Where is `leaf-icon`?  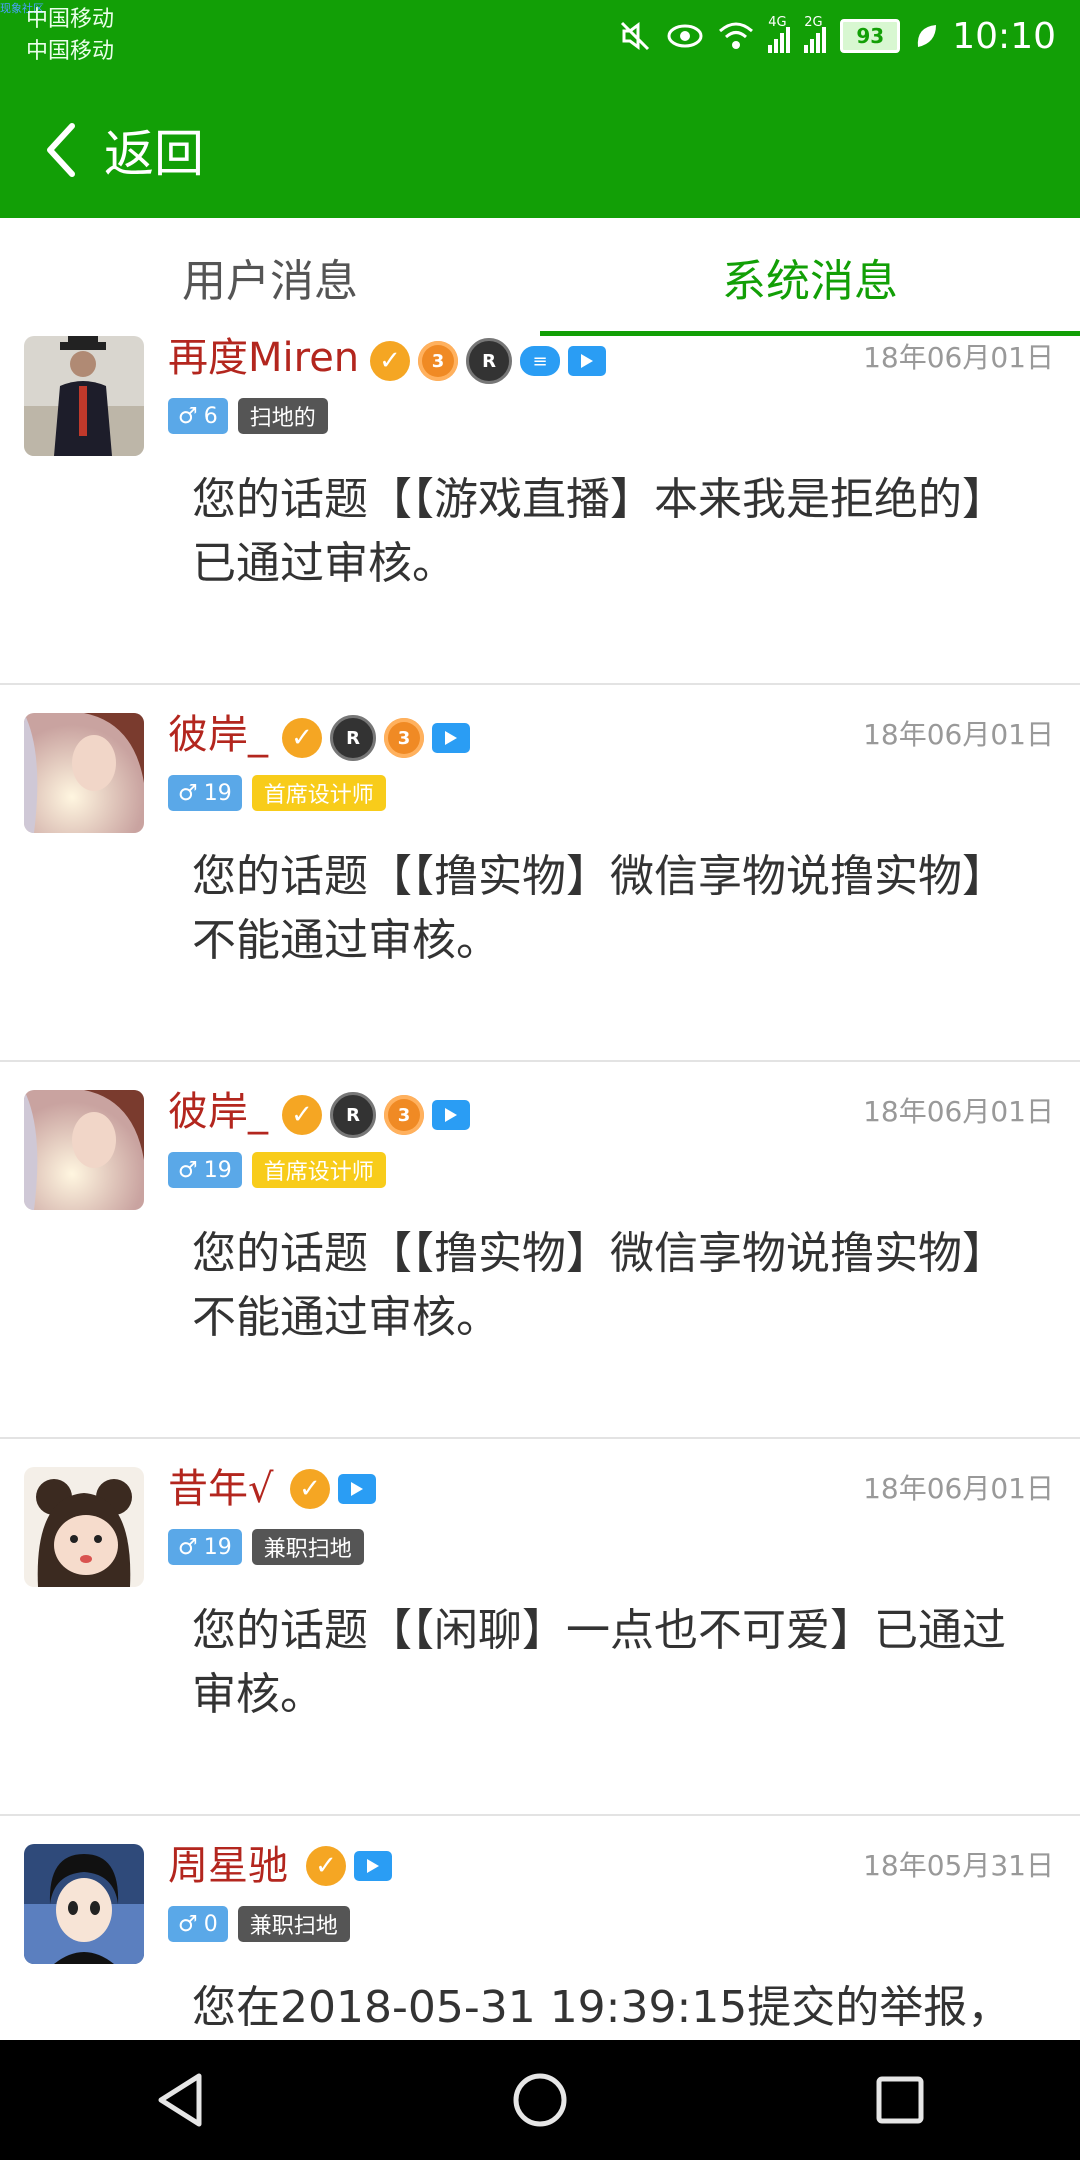 leaf-icon is located at coordinates (927, 36).